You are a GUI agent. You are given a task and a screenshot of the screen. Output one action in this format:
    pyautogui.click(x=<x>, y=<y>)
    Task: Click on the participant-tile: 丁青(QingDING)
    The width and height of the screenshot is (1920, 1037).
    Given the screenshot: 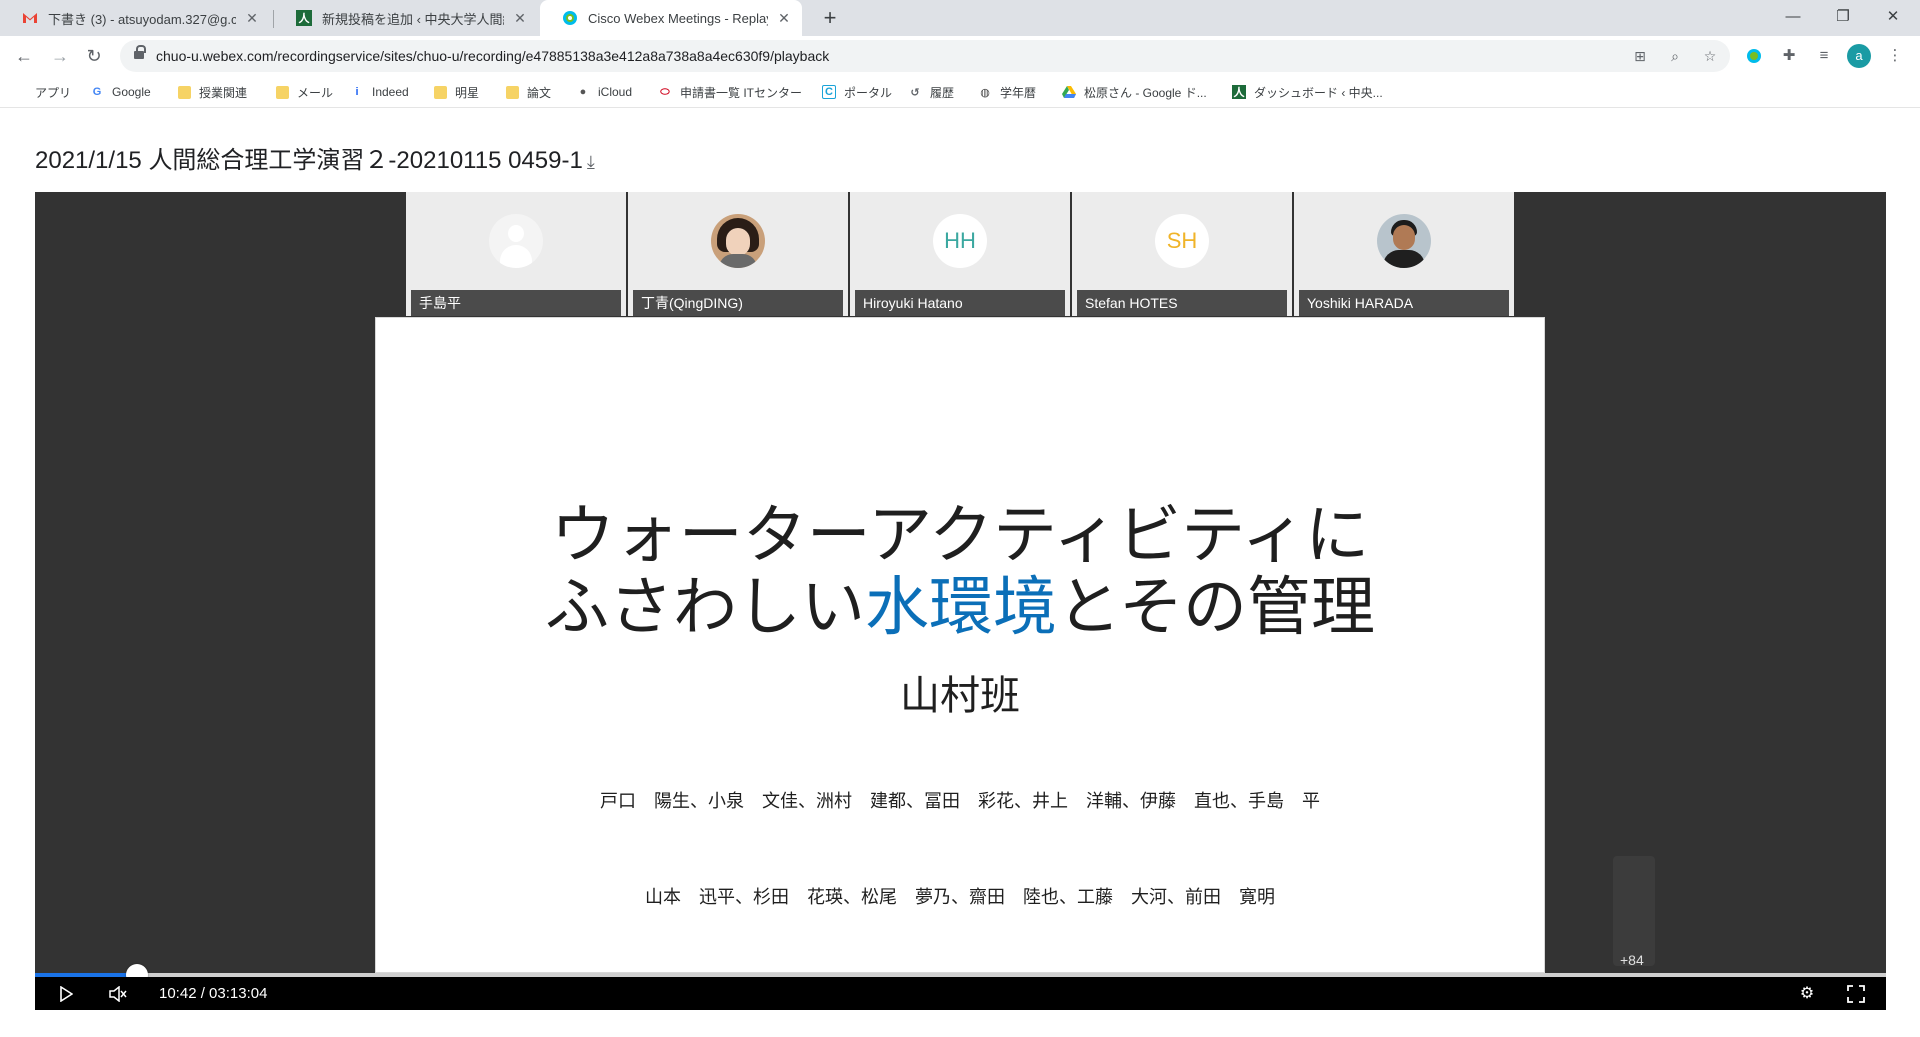 What is the action you would take?
    pyautogui.click(x=738, y=254)
    